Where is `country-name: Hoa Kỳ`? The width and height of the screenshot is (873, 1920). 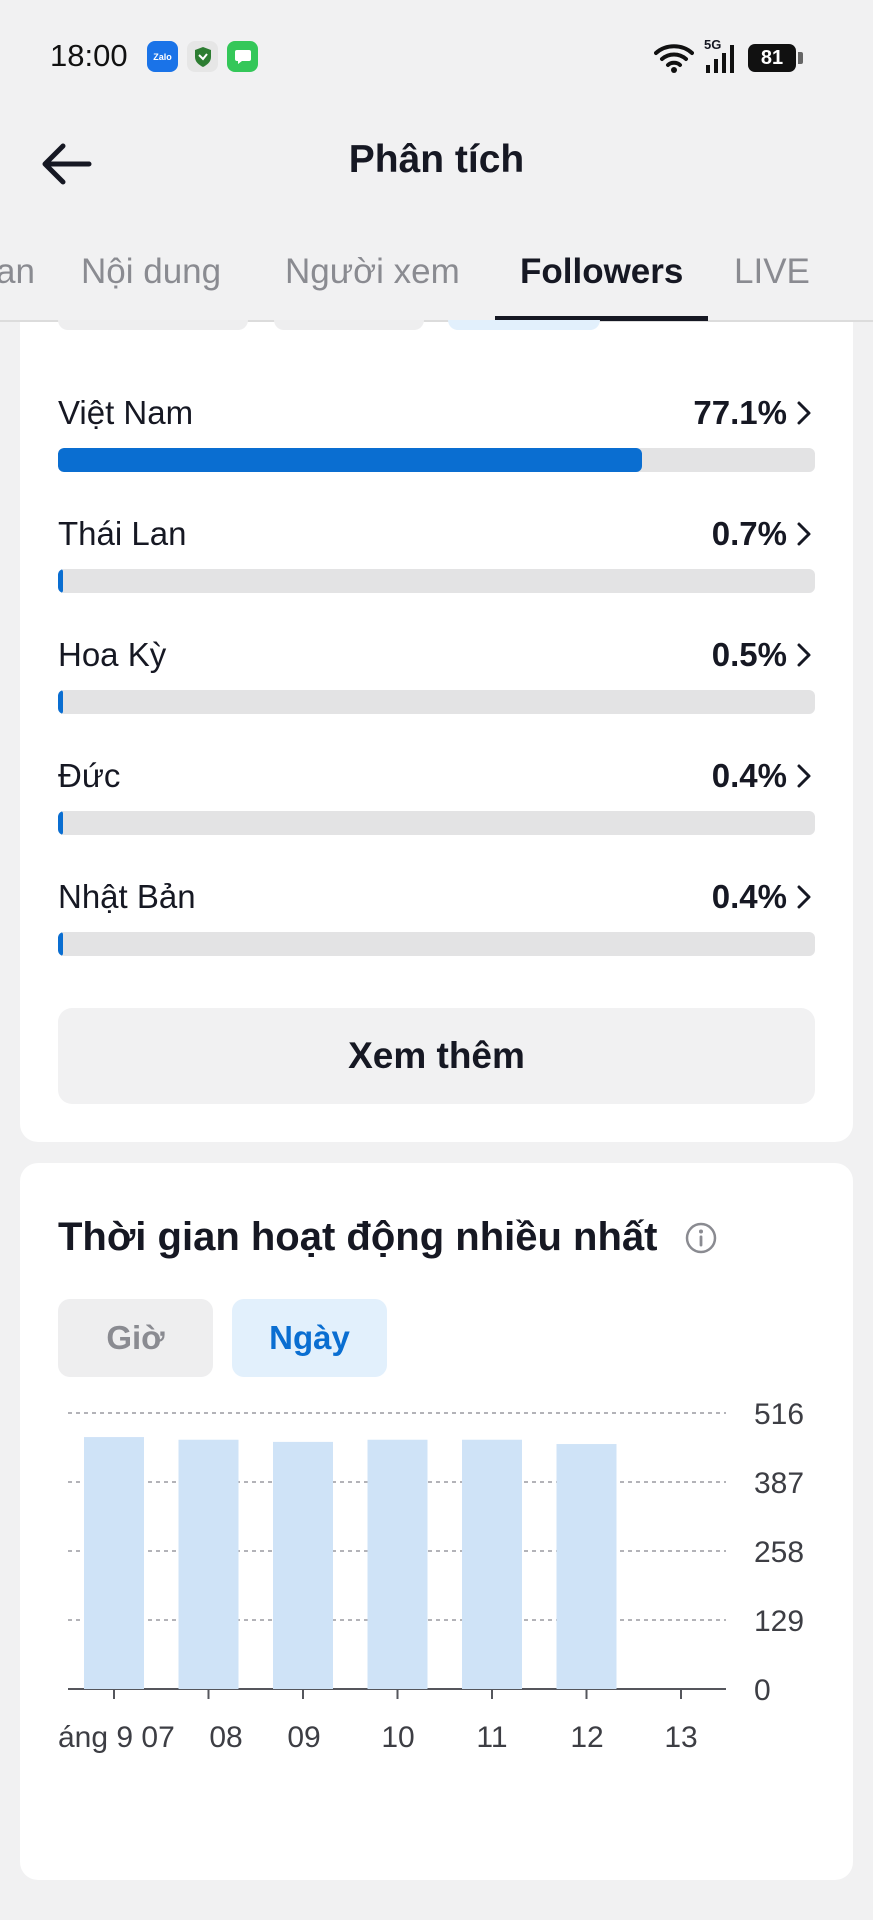
country-name: Hoa Kỳ is located at coordinates (112, 654).